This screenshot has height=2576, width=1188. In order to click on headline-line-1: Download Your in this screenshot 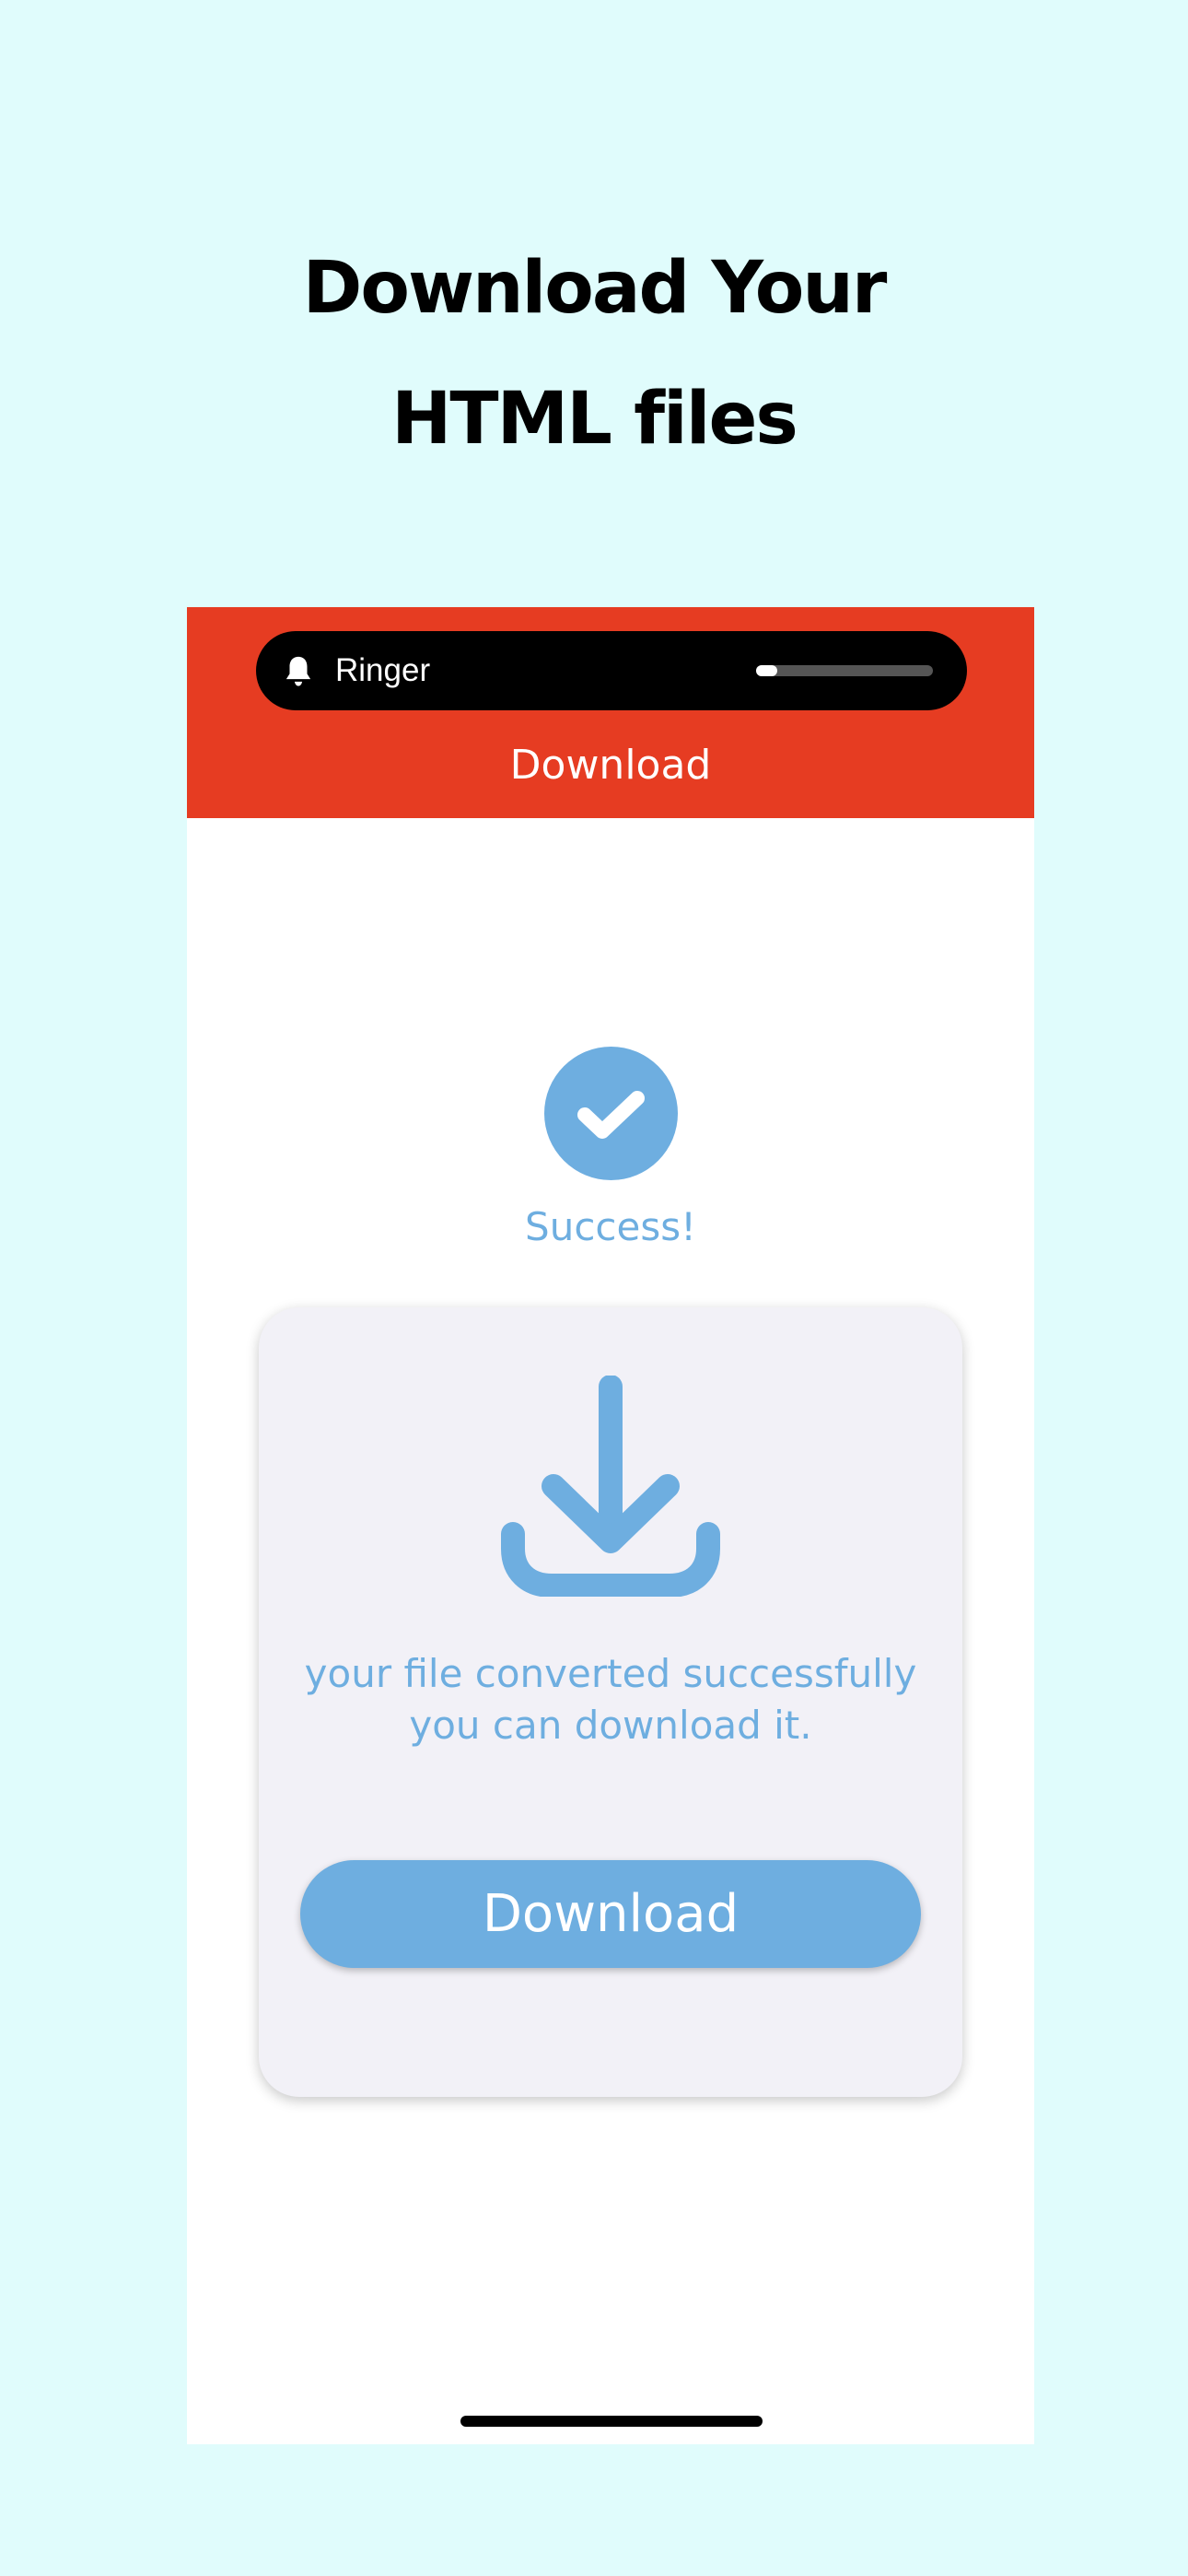, I will do `click(595, 288)`.